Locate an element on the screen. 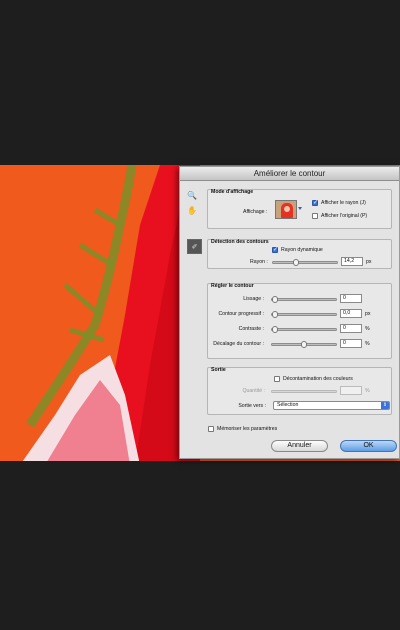 This screenshot has height=630, width=400. view-mode-thumbnail is located at coordinates (286, 209).